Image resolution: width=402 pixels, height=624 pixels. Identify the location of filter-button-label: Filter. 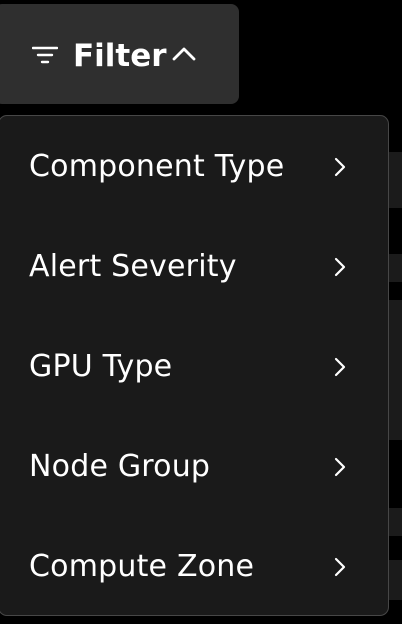
(120, 56).